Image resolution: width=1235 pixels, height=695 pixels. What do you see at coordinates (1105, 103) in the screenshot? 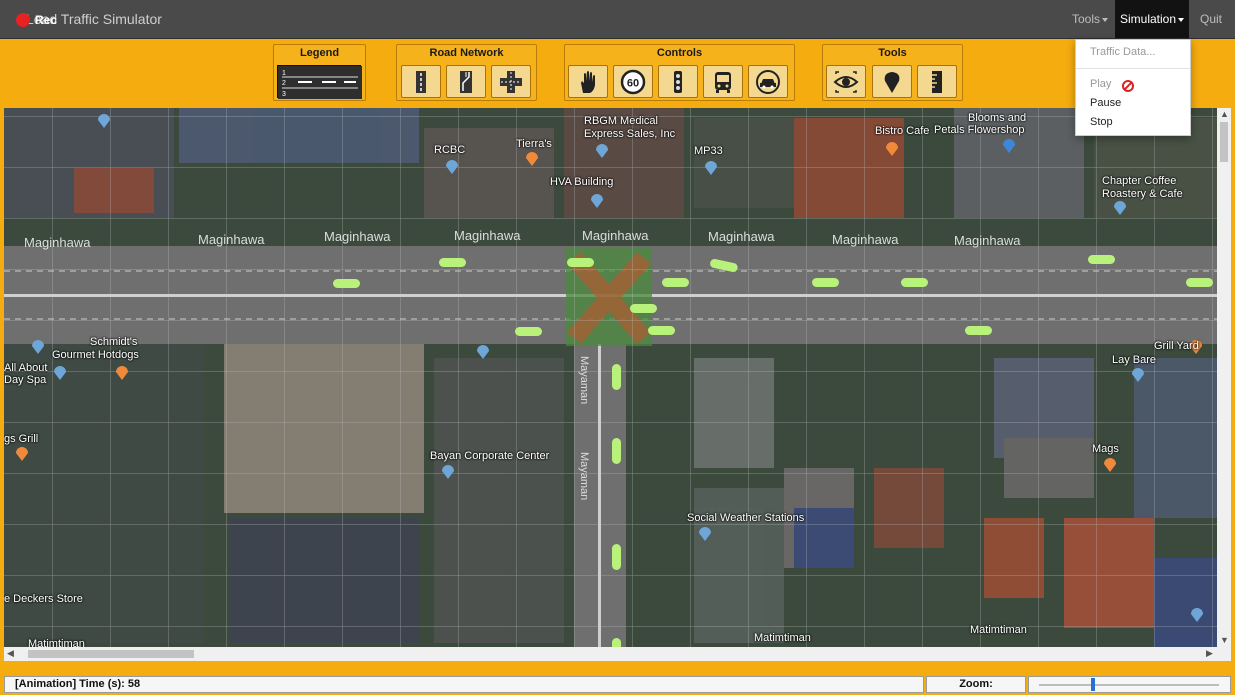
I see `menu-item-pause: Pause` at bounding box center [1105, 103].